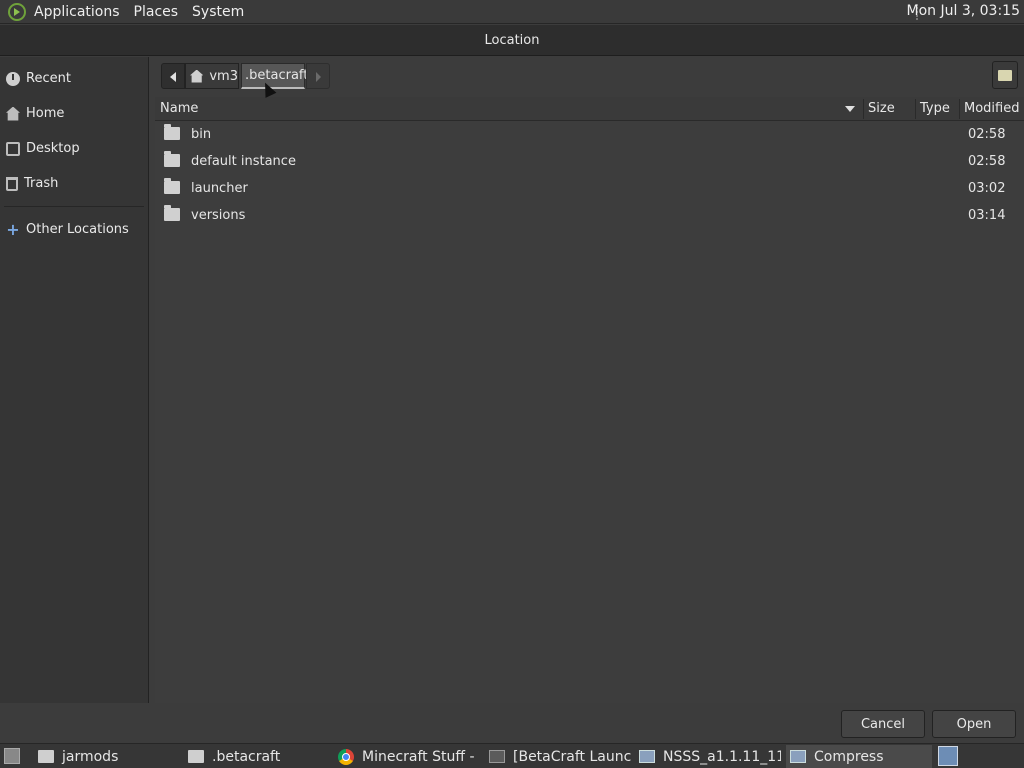 The height and width of the screenshot is (768, 1024). What do you see at coordinates (974, 724) in the screenshot?
I see `open-button: Open` at bounding box center [974, 724].